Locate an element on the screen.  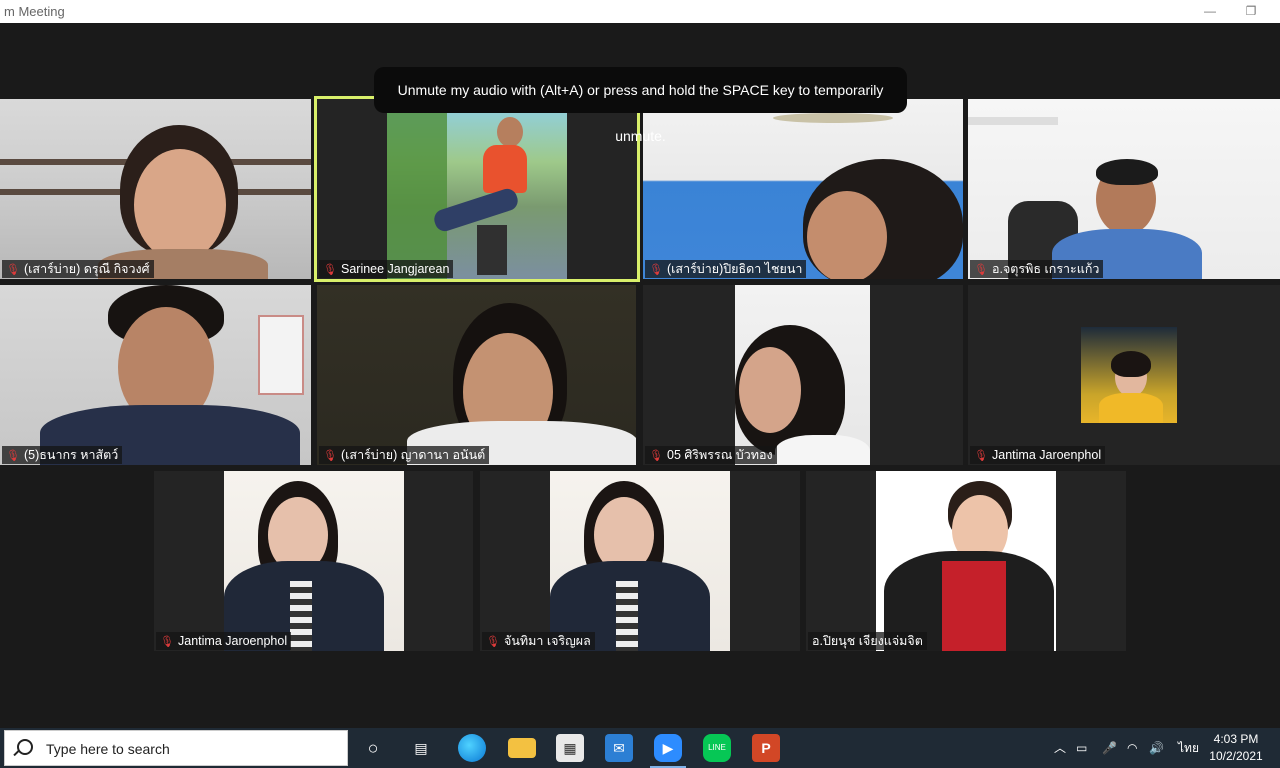
participant-name: 05 ศิริพรรณ บัวทอง is located at coordinates (720, 455).